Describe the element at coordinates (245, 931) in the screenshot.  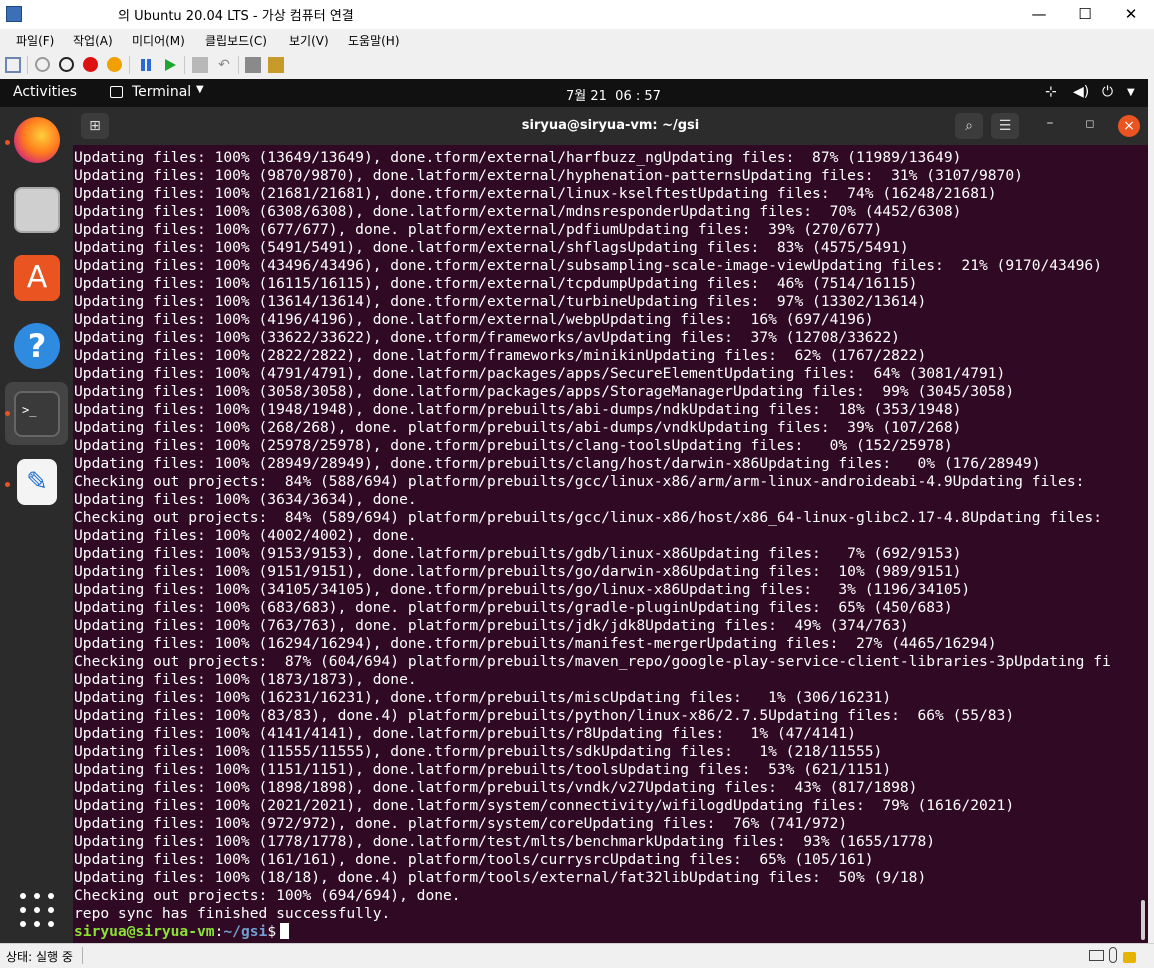
I see `prompt-path: ~/gsi` at that location.